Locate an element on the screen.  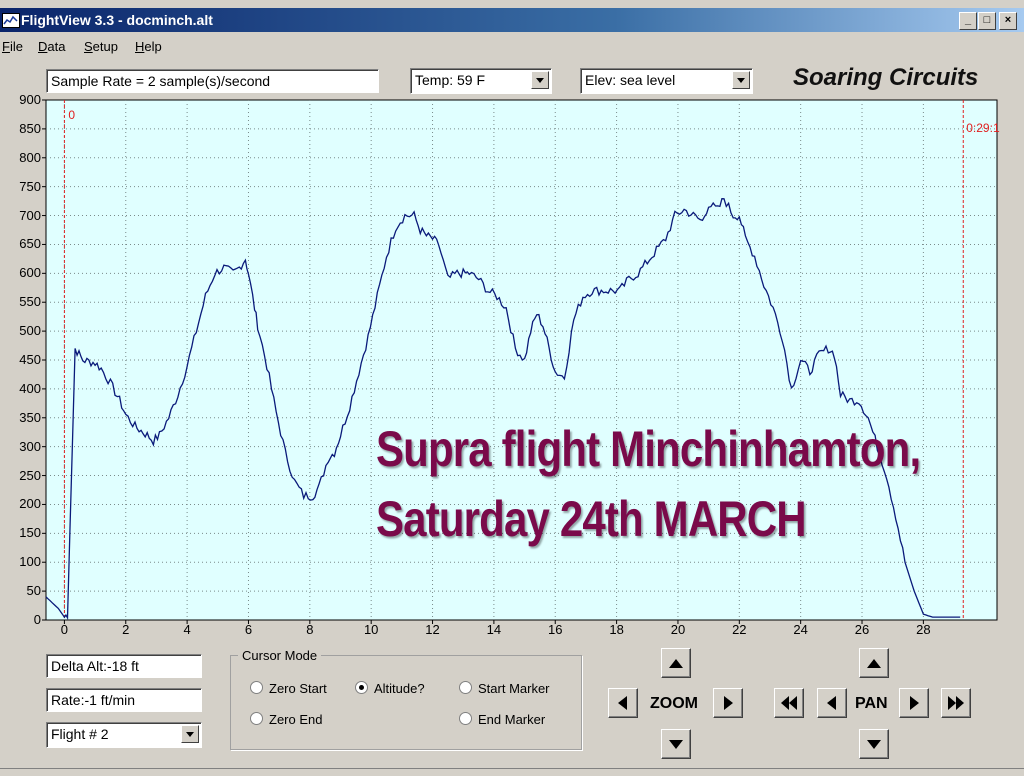
pan-fast-right-button is located at coordinates (956, 703).